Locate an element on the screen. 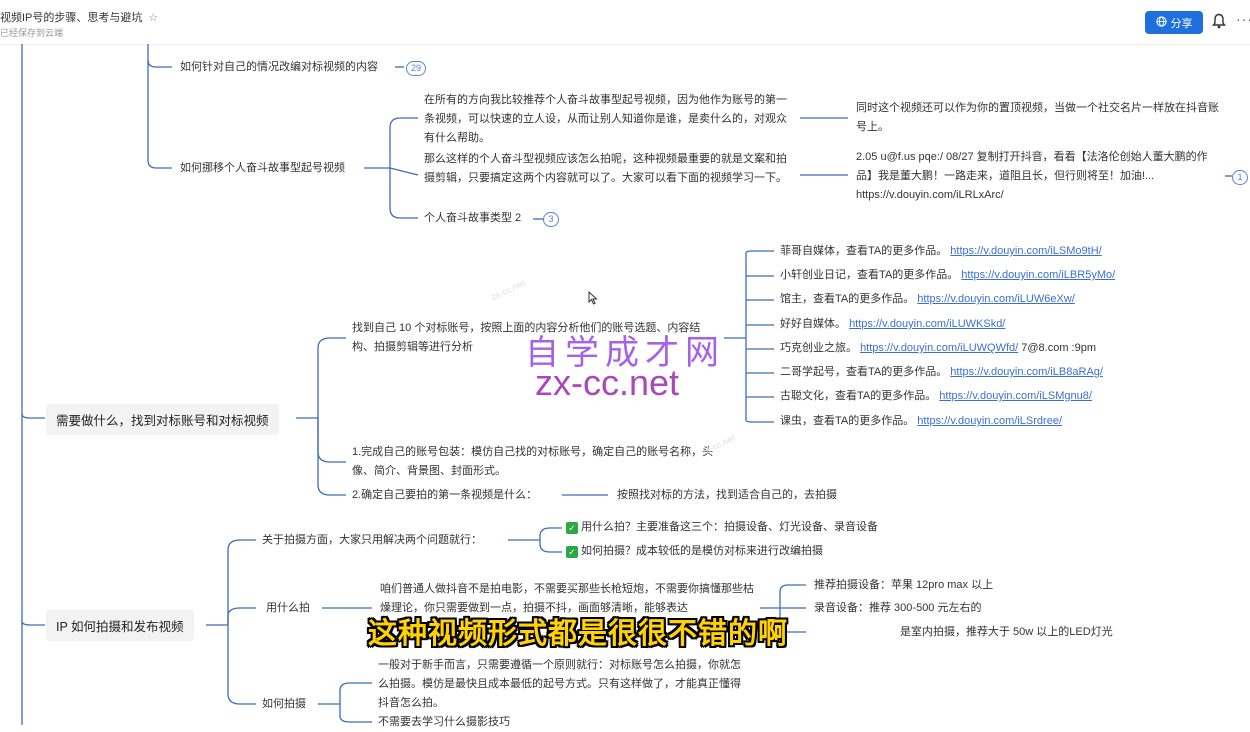  count-badge: 1 is located at coordinates (1240, 177).